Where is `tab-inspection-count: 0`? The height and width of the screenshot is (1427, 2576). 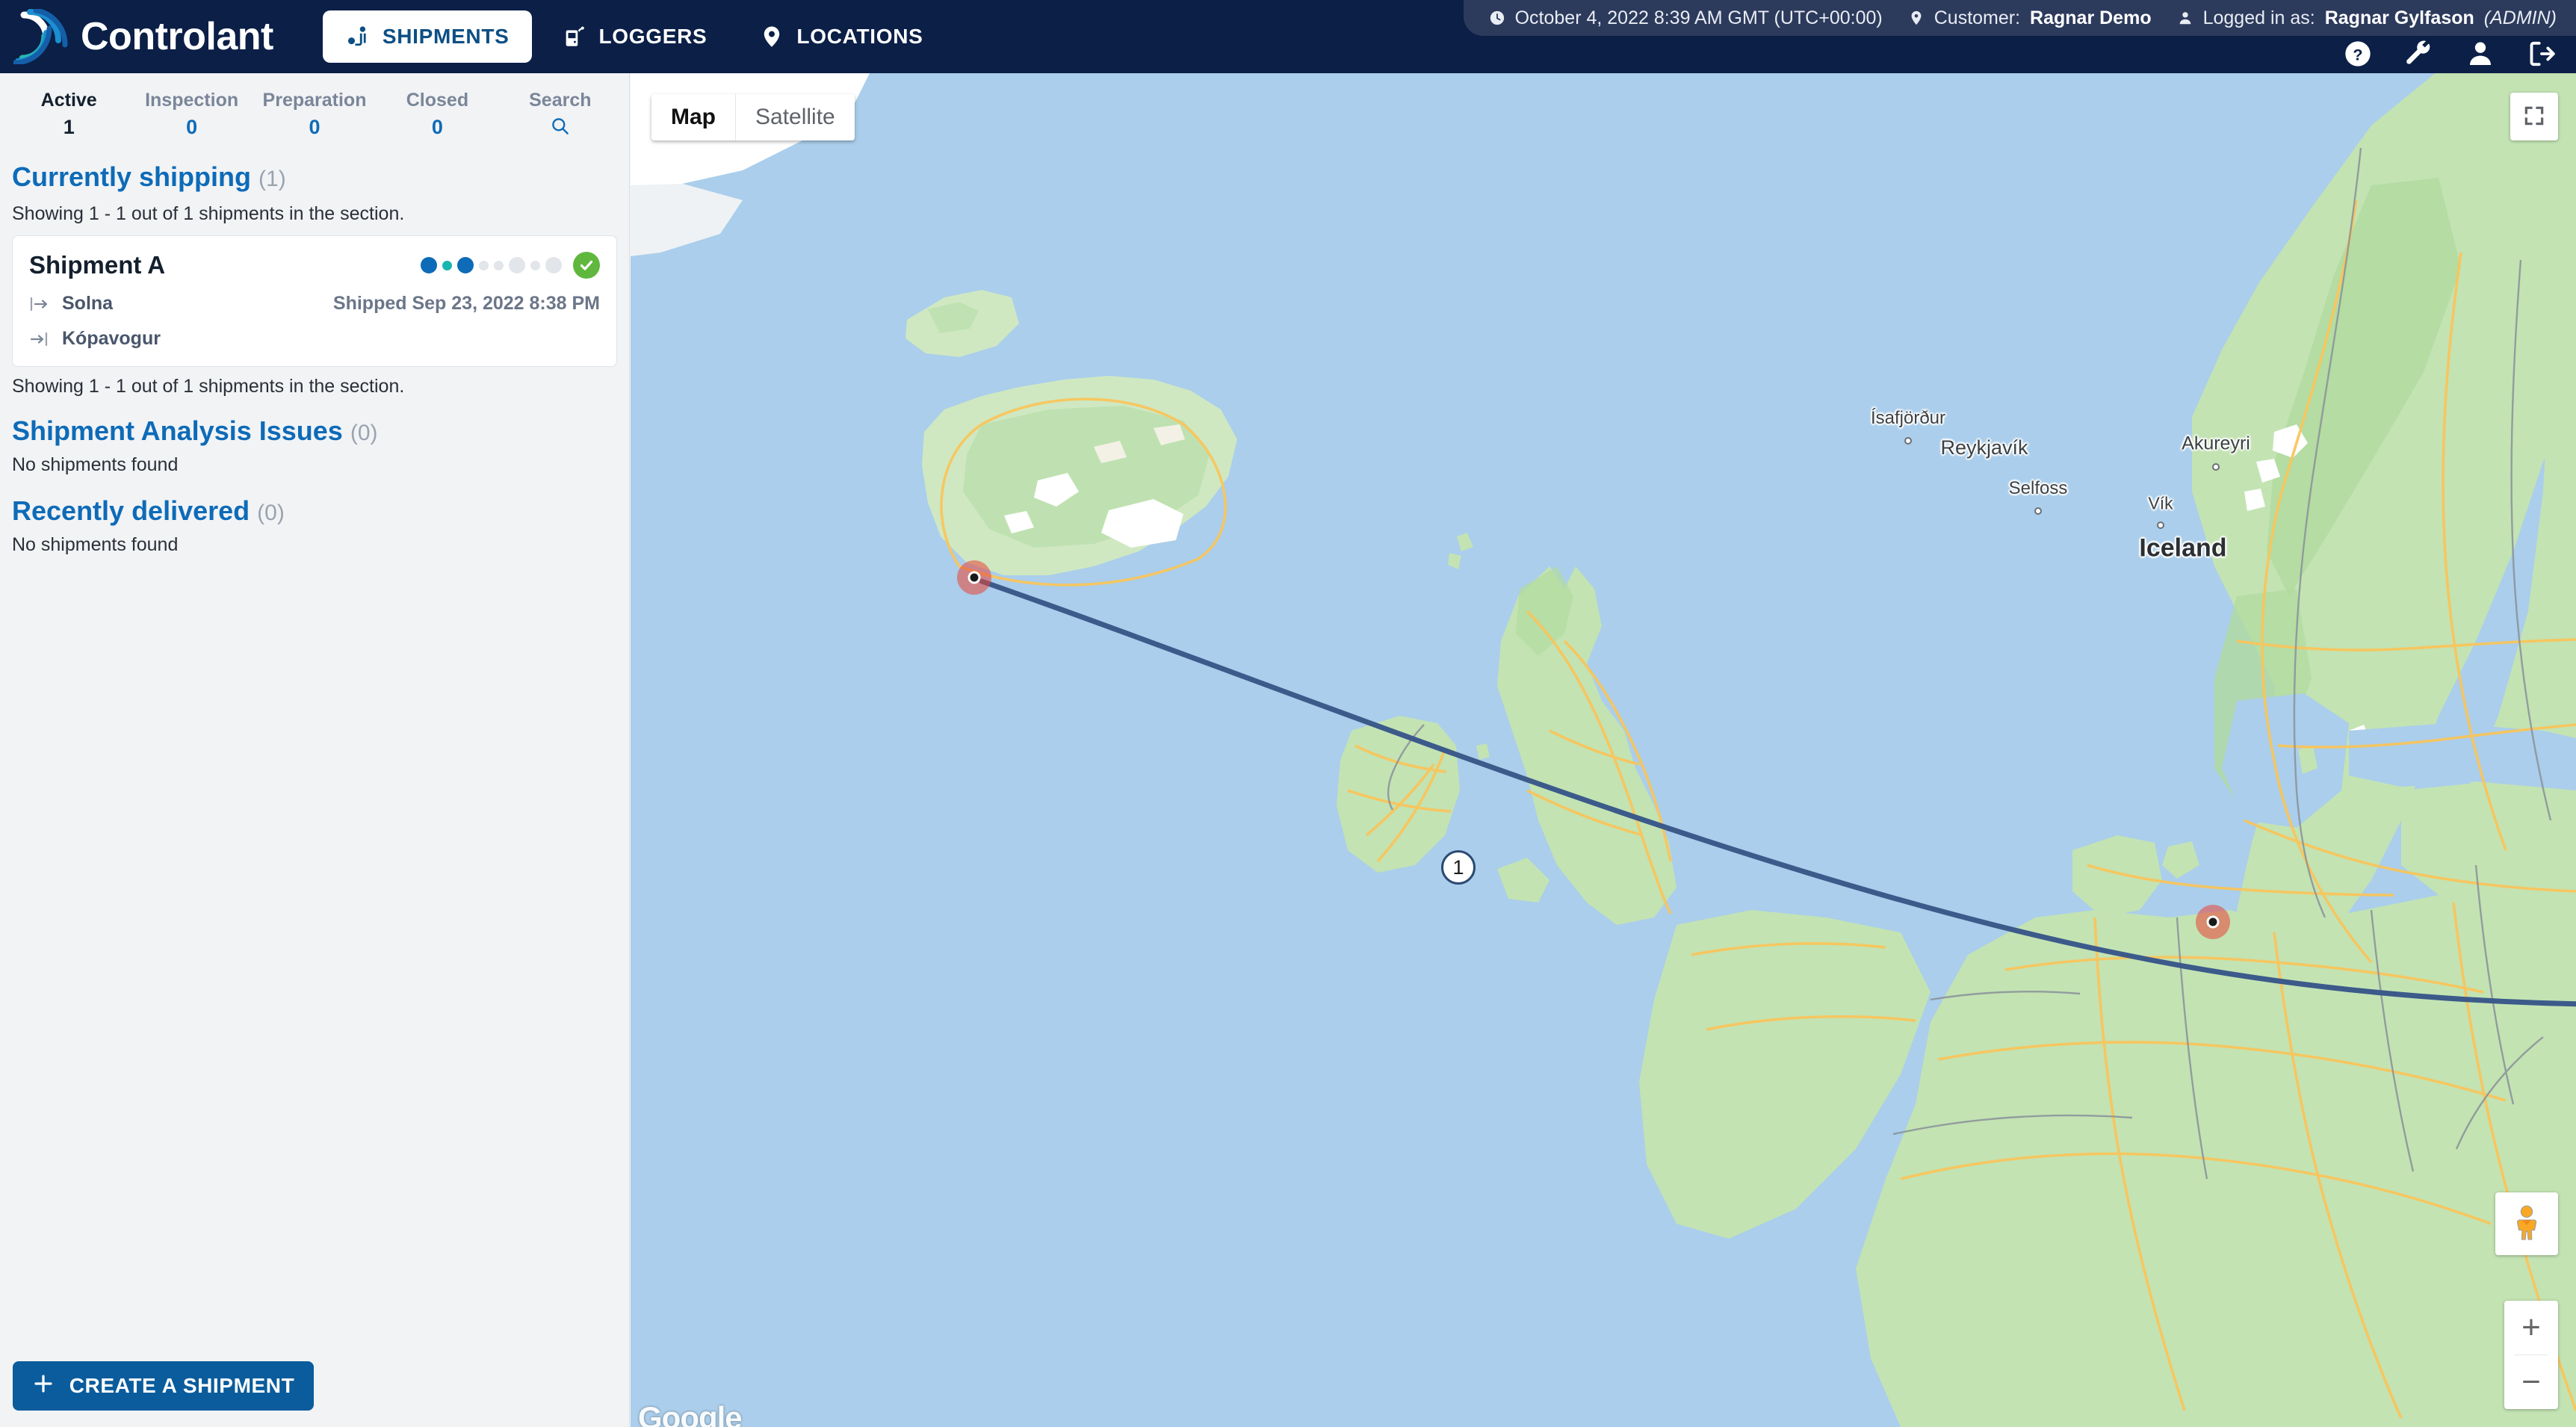 tab-inspection-count: 0 is located at coordinates (192, 127).